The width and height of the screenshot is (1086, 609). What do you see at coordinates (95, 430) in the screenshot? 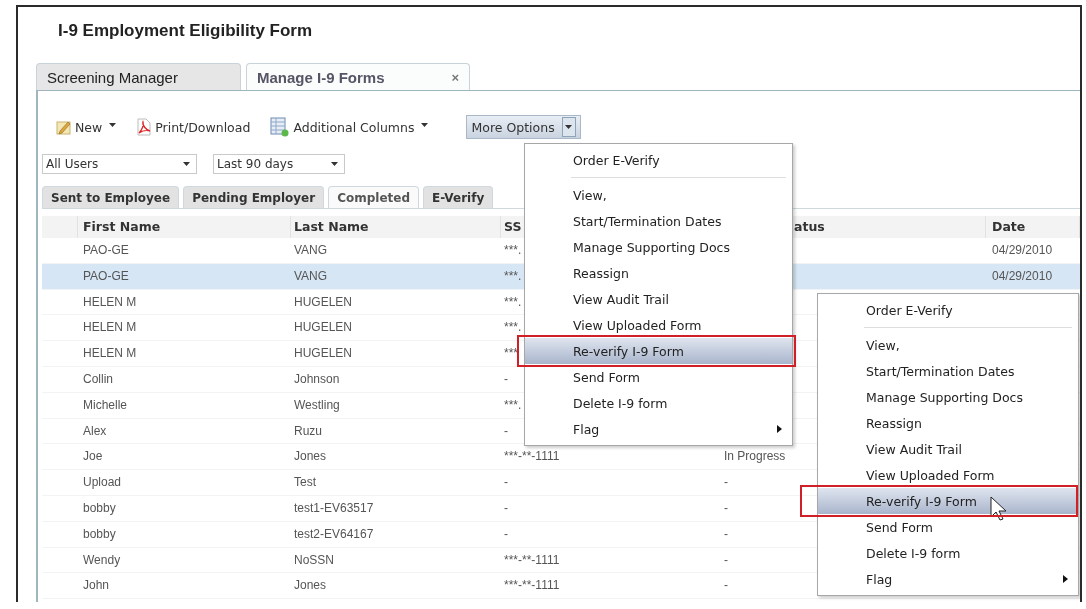
I see `table-cell: Alex` at bounding box center [95, 430].